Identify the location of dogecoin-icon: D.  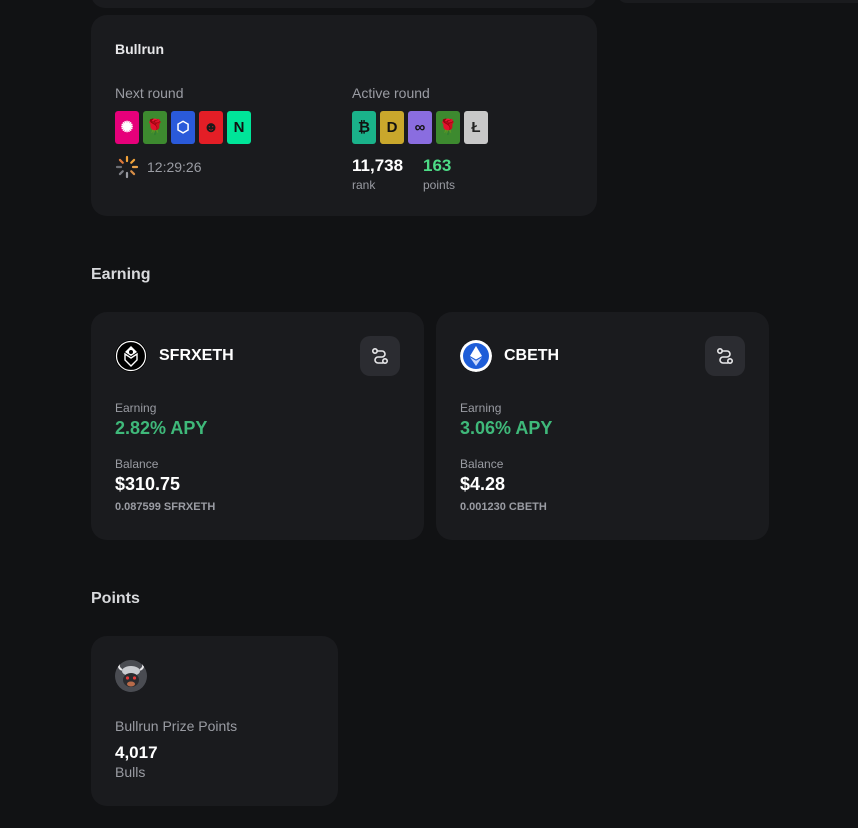
(392, 127).